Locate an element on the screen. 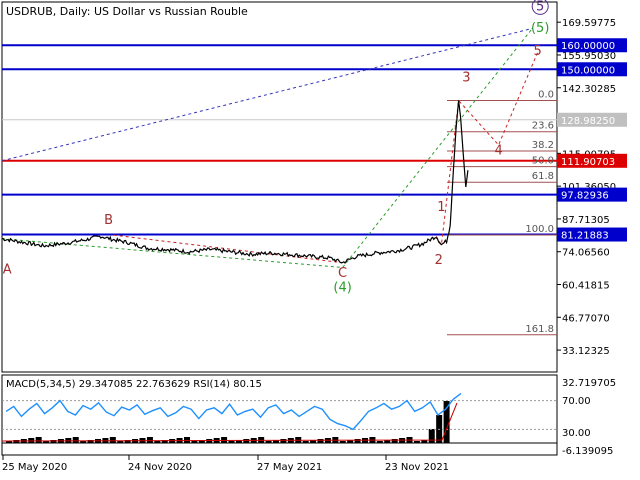  x-tick-label-1: 24 Nov 2020 is located at coordinates (160, 467).